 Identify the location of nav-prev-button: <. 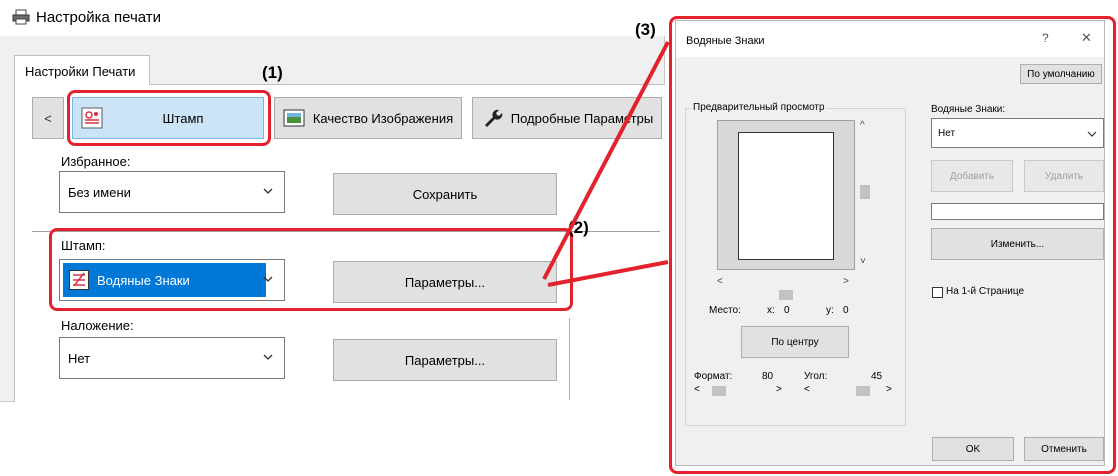
(48, 118).